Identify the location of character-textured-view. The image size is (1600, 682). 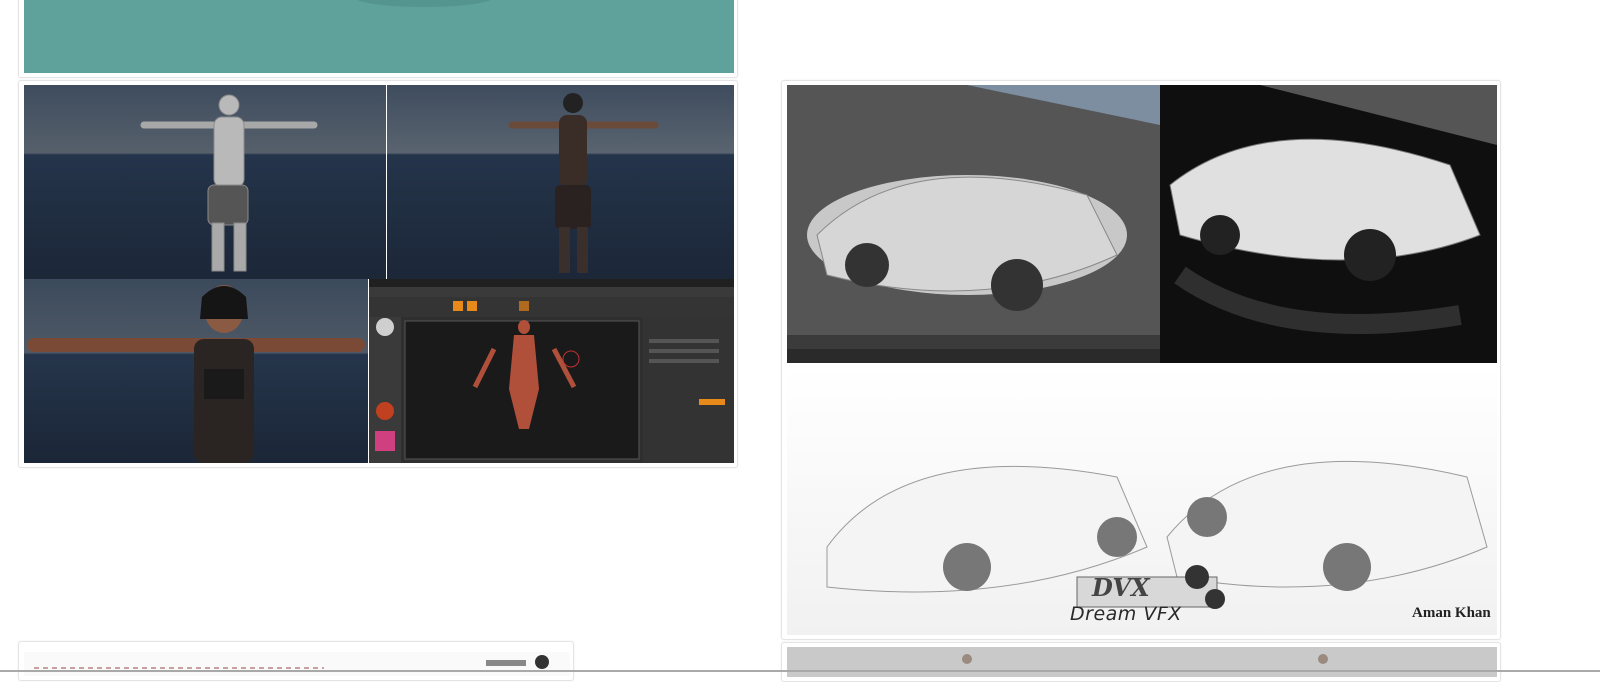
(560, 182).